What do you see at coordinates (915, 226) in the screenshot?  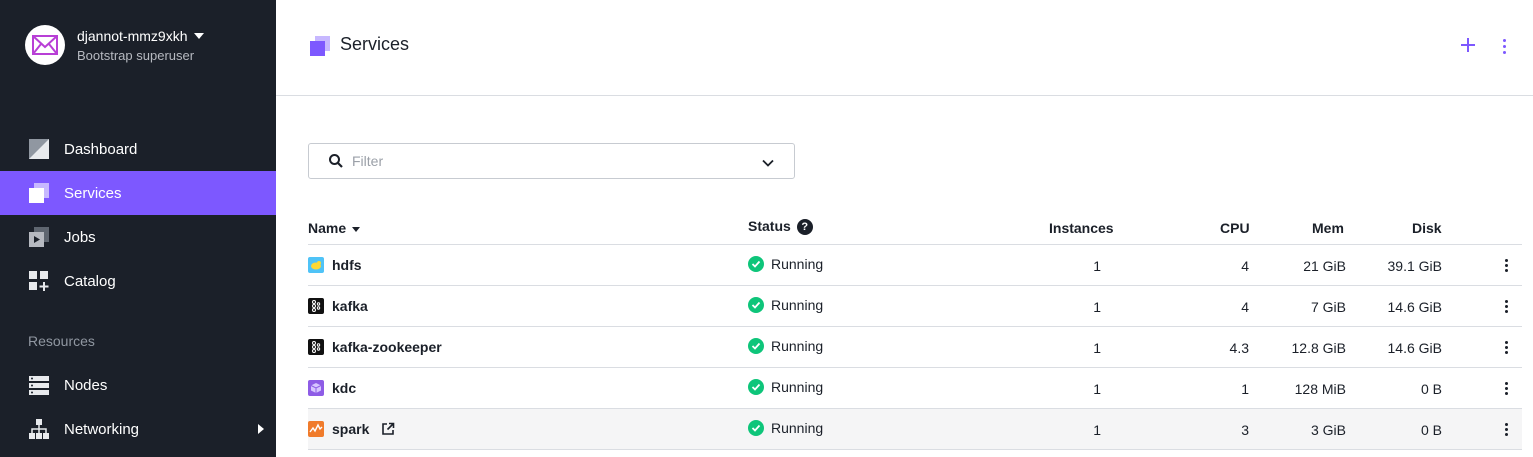 I see `table-header: Name Status? Instances CPU Mem Disk` at bounding box center [915, 226].